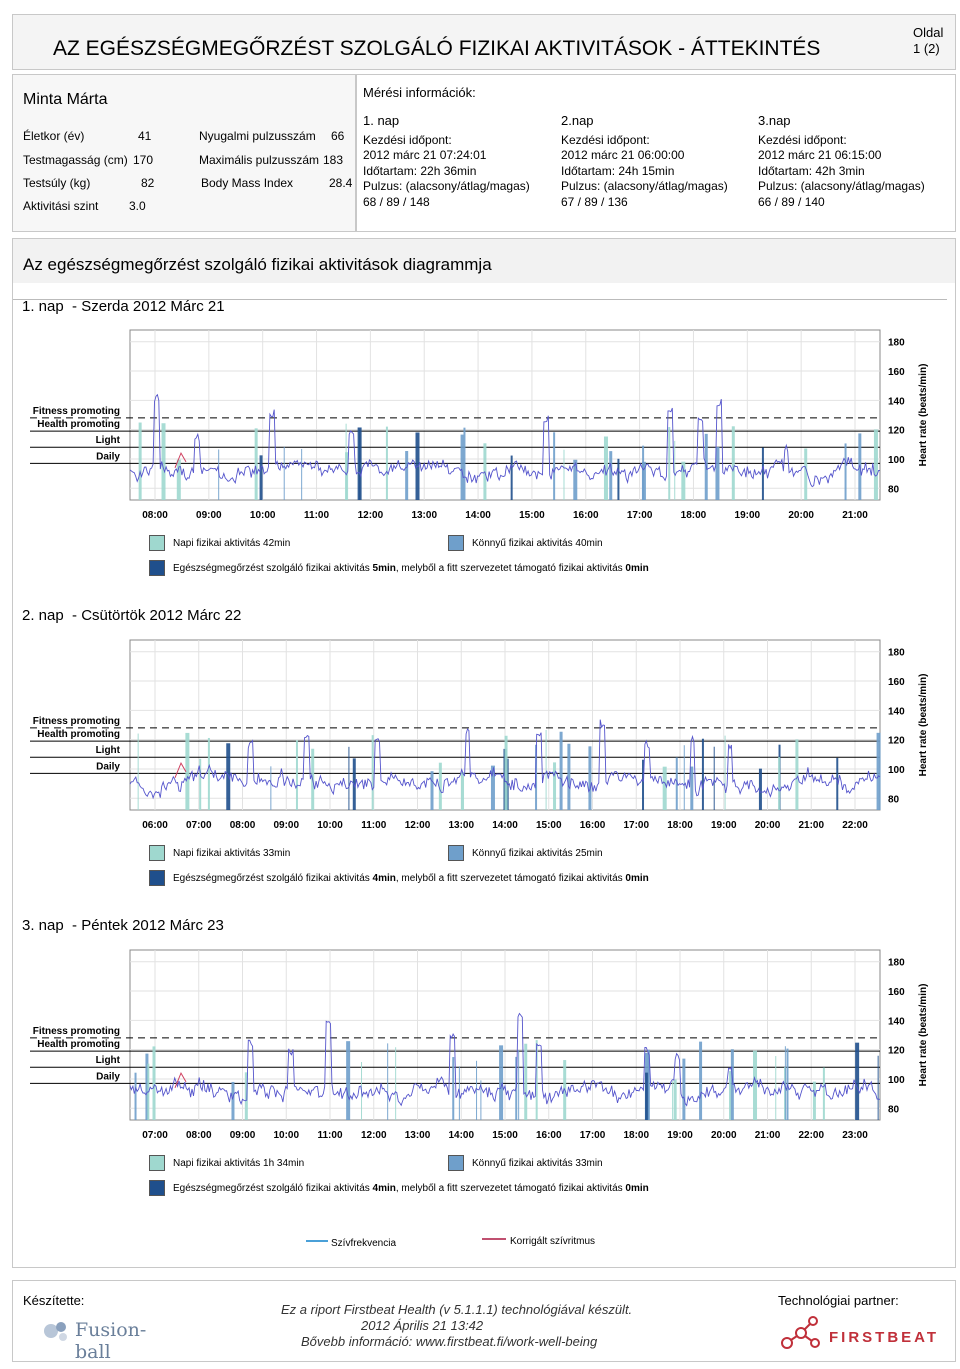 Image resolution: width=960 pixels, height=1369 pixels. Describe the element at coordinates (768, 1135) in the screenshot. I see `x-tick-label: 21:00` at that location.